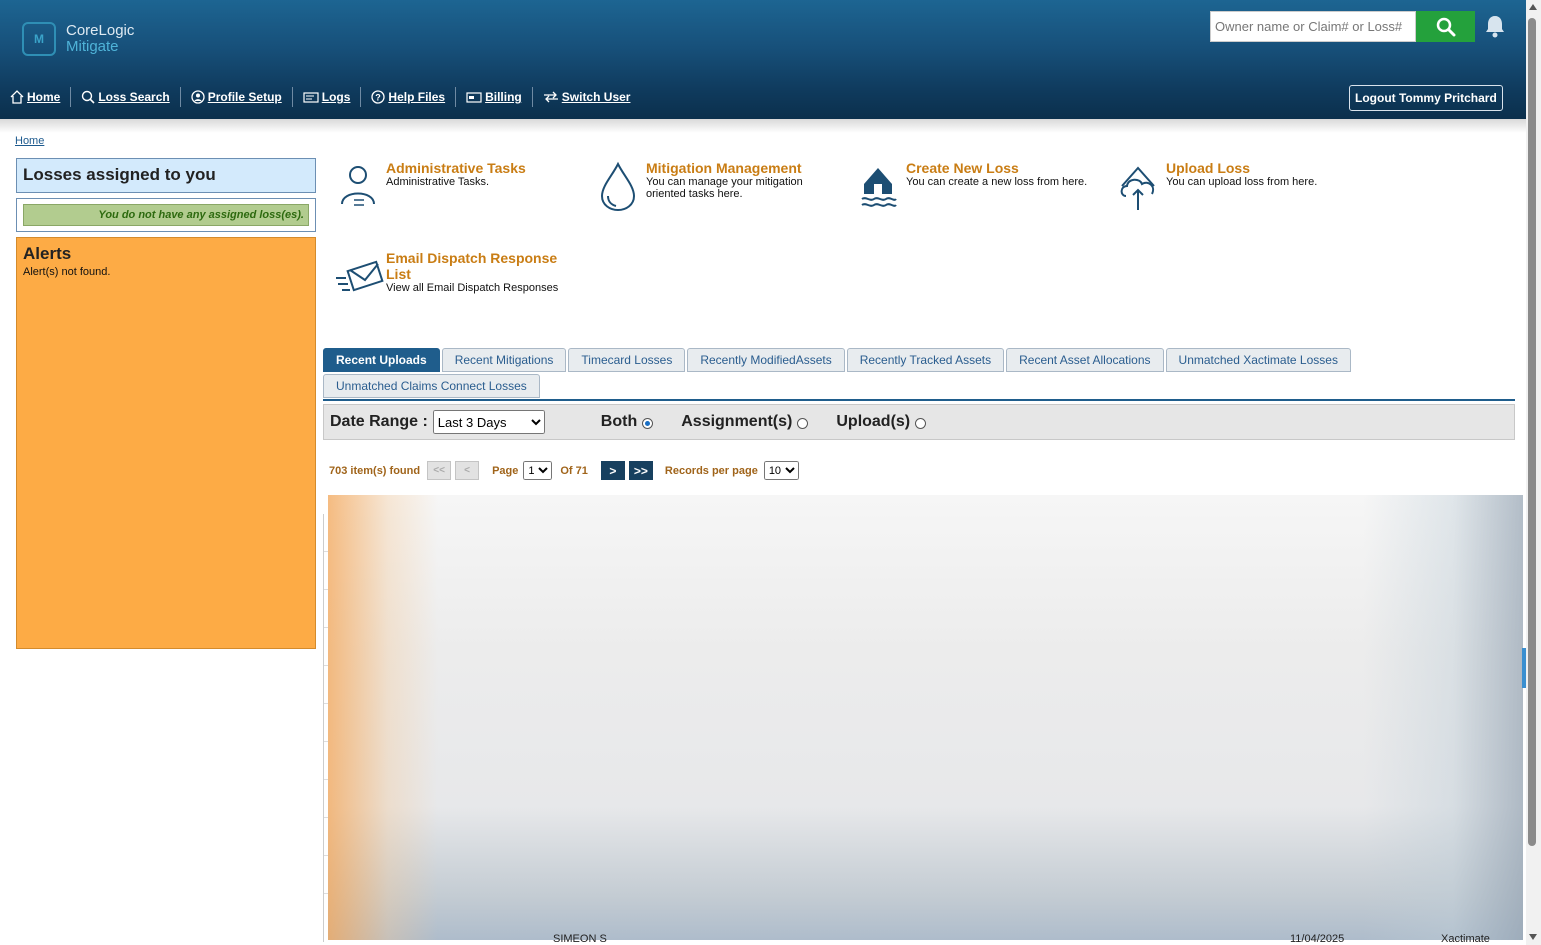 This screenshot has width=1541, height=945. Describe the element at coordinates (648, 423) in the screenshot. I see `radio-both-input` at that location.